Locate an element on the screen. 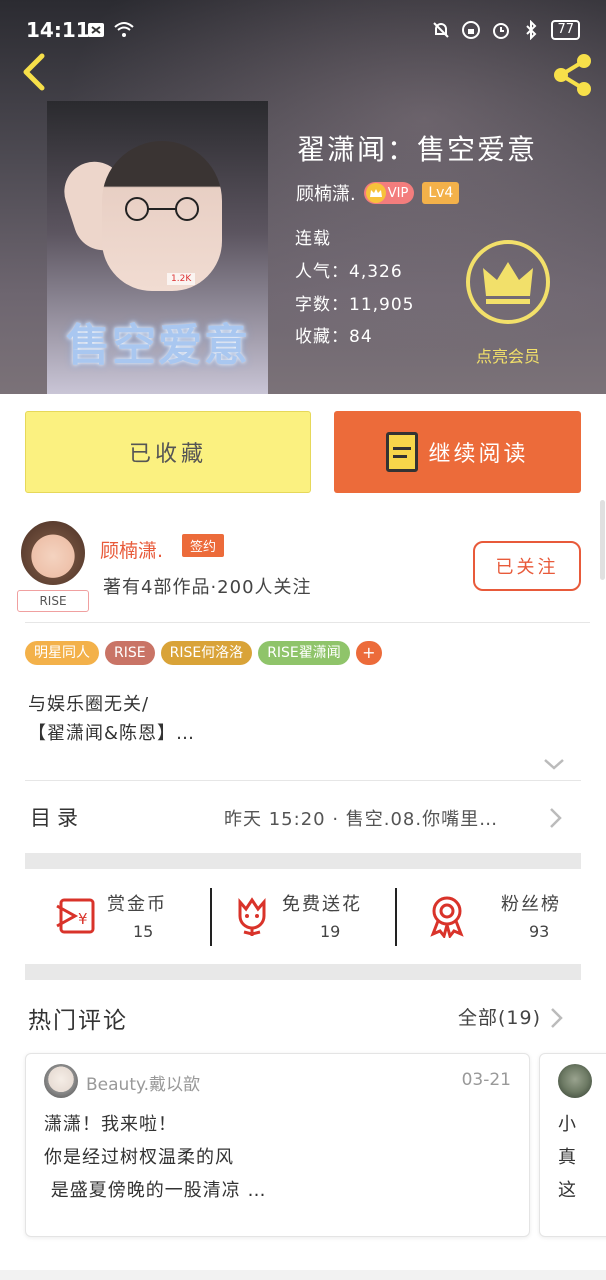  share-icon is located at coordinates (573, 75).